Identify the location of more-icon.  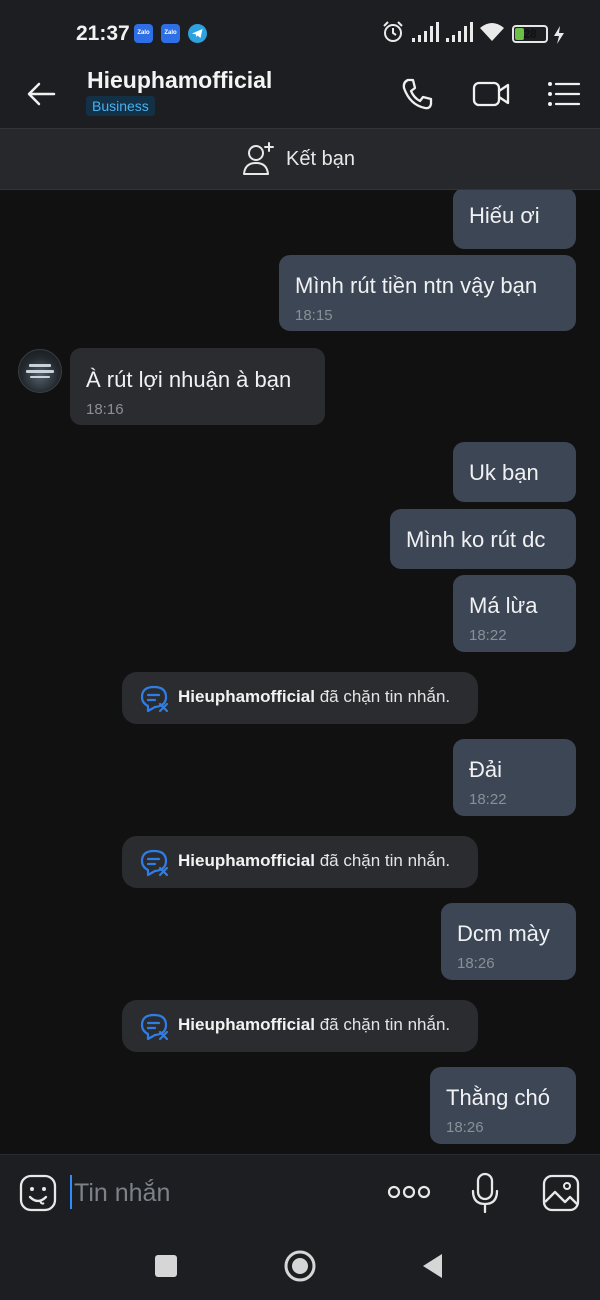
(409, 1192).